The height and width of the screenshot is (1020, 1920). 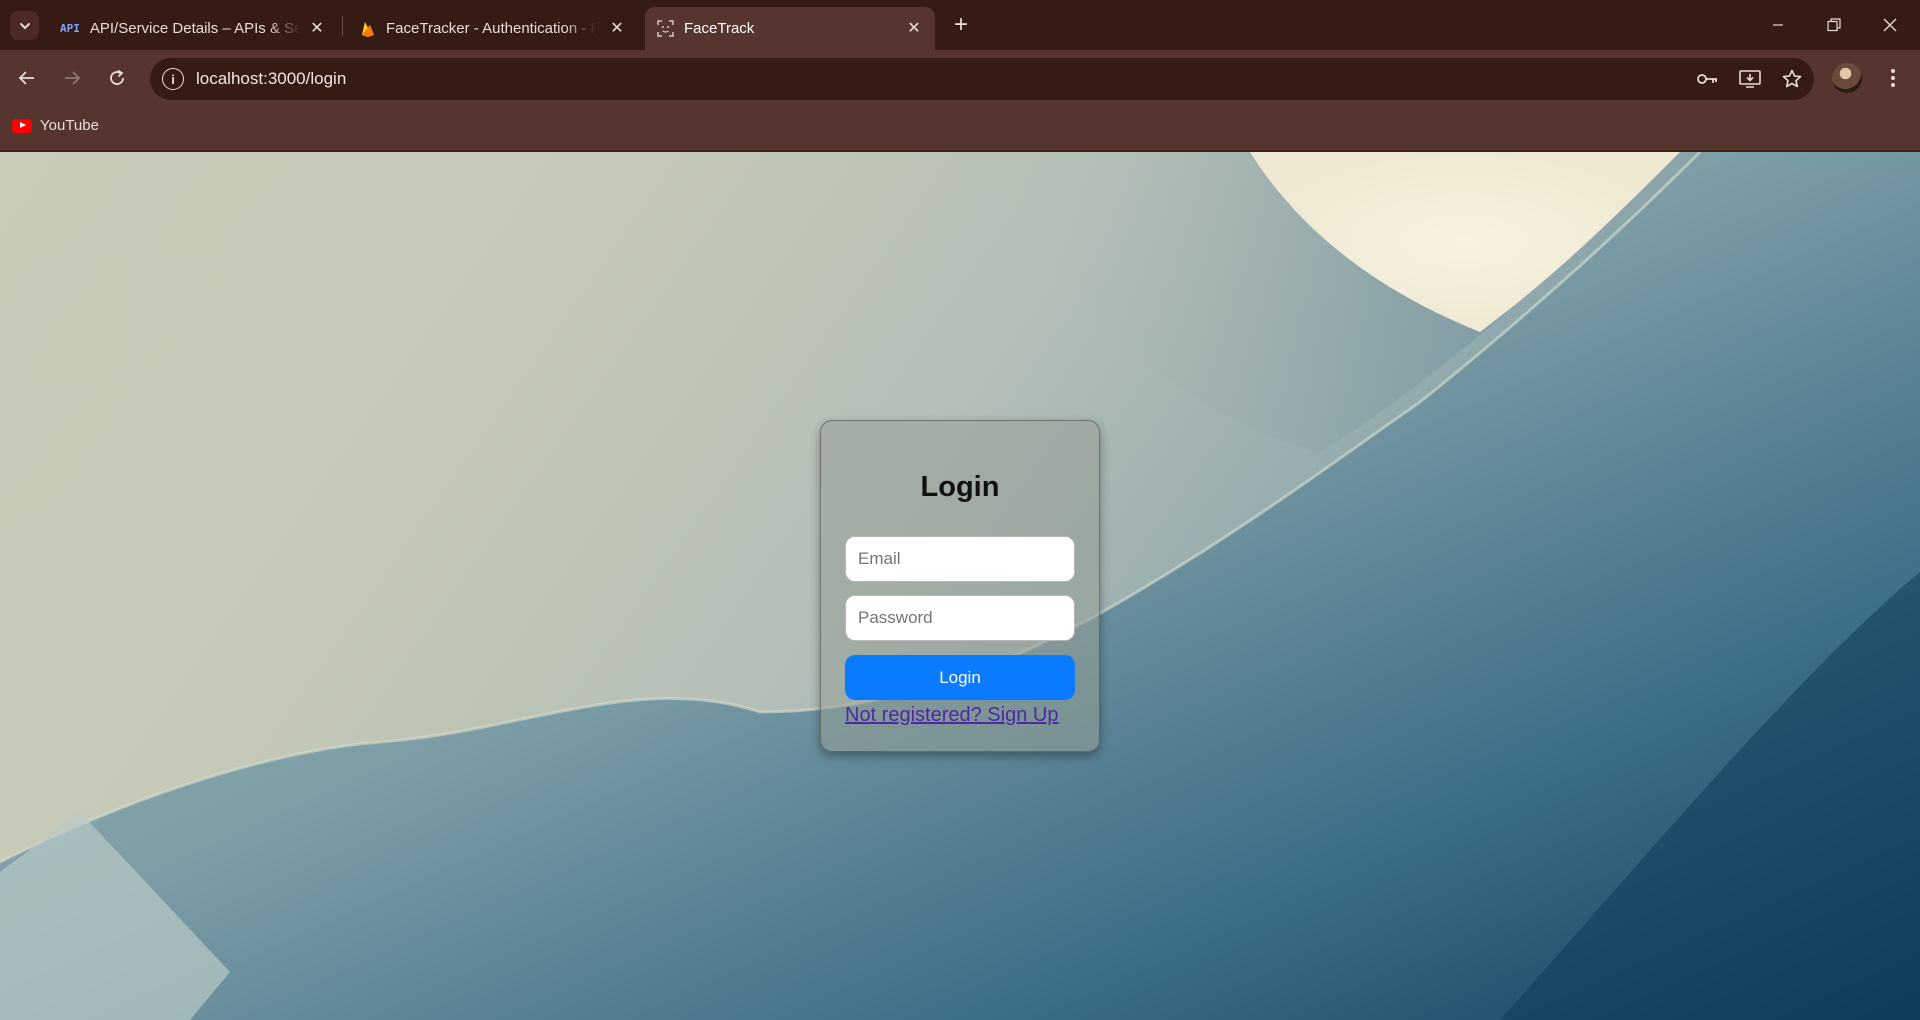 What do you see at coordinates (1792, 79) in the screenshot?
I see `star-icon` at bounding box center [1792, 79].